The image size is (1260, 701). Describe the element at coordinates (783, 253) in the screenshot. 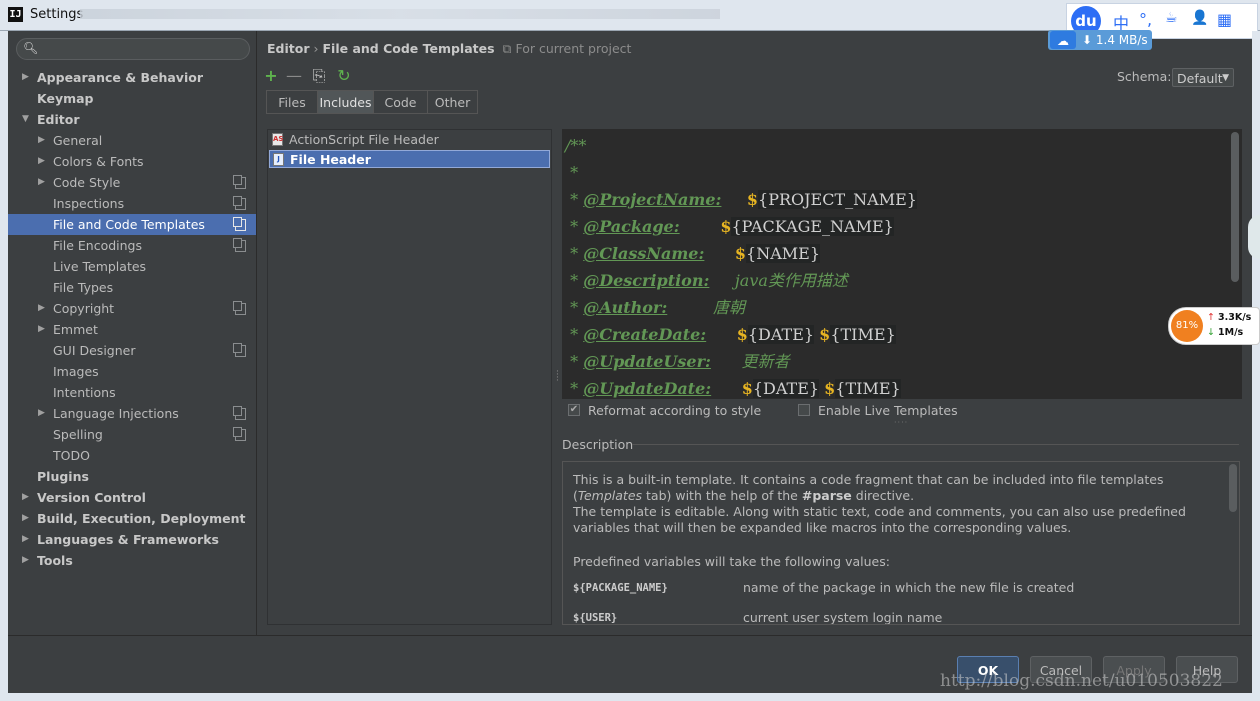

I see `code-template-variable: {NAME}` at that location.